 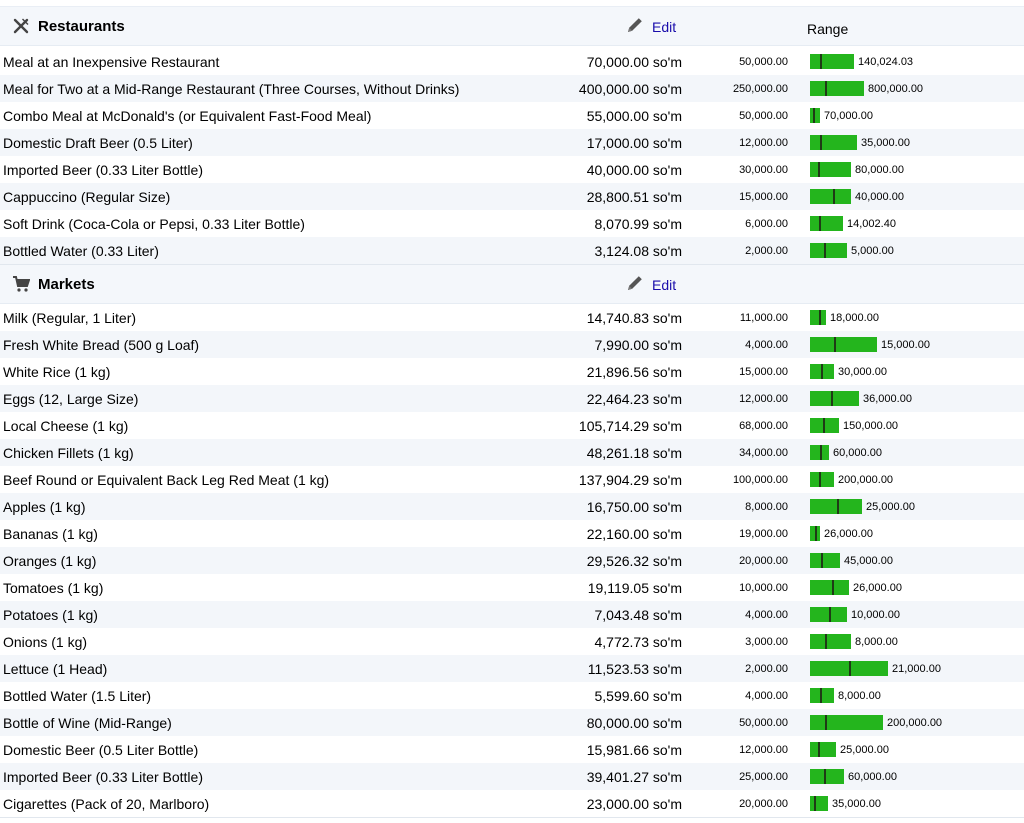 I want to click on item-price: 48,261.18 so'm, so click(x=634, y=453).